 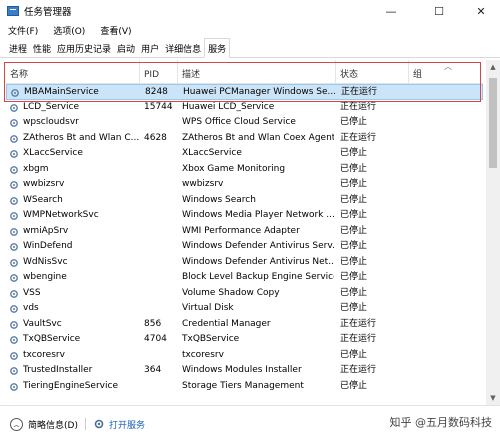 What do you see at coordinates (46, 230) in the screenshot?
I see `service-name: wmiApSrv` at bounding box center [46, 230].